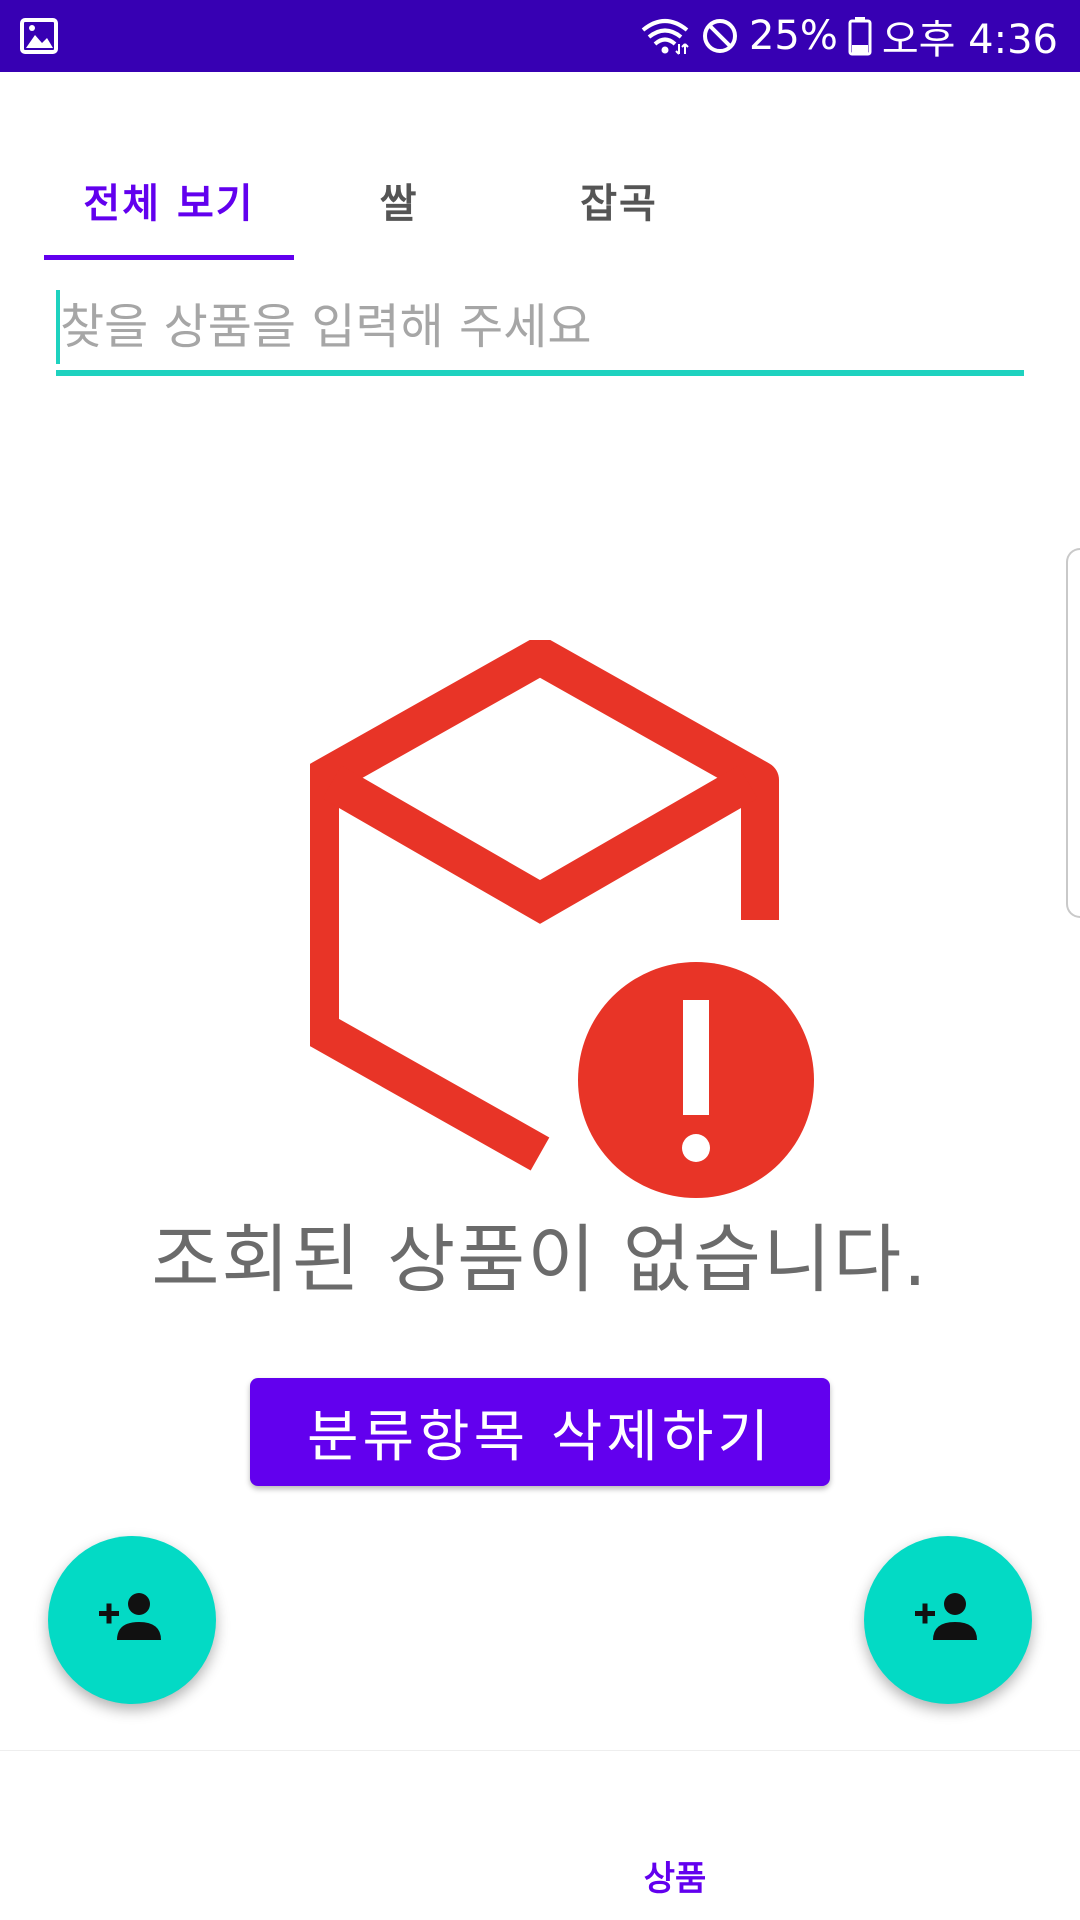  What do you see at coordinates (560, 920) in the screenshot?
I see `box-error-icon` at bounding box center [560, 920].